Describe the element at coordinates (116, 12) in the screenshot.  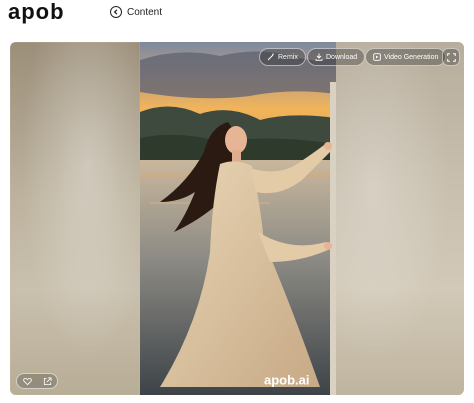
I see `chevron-left-circle-icon` at that location.